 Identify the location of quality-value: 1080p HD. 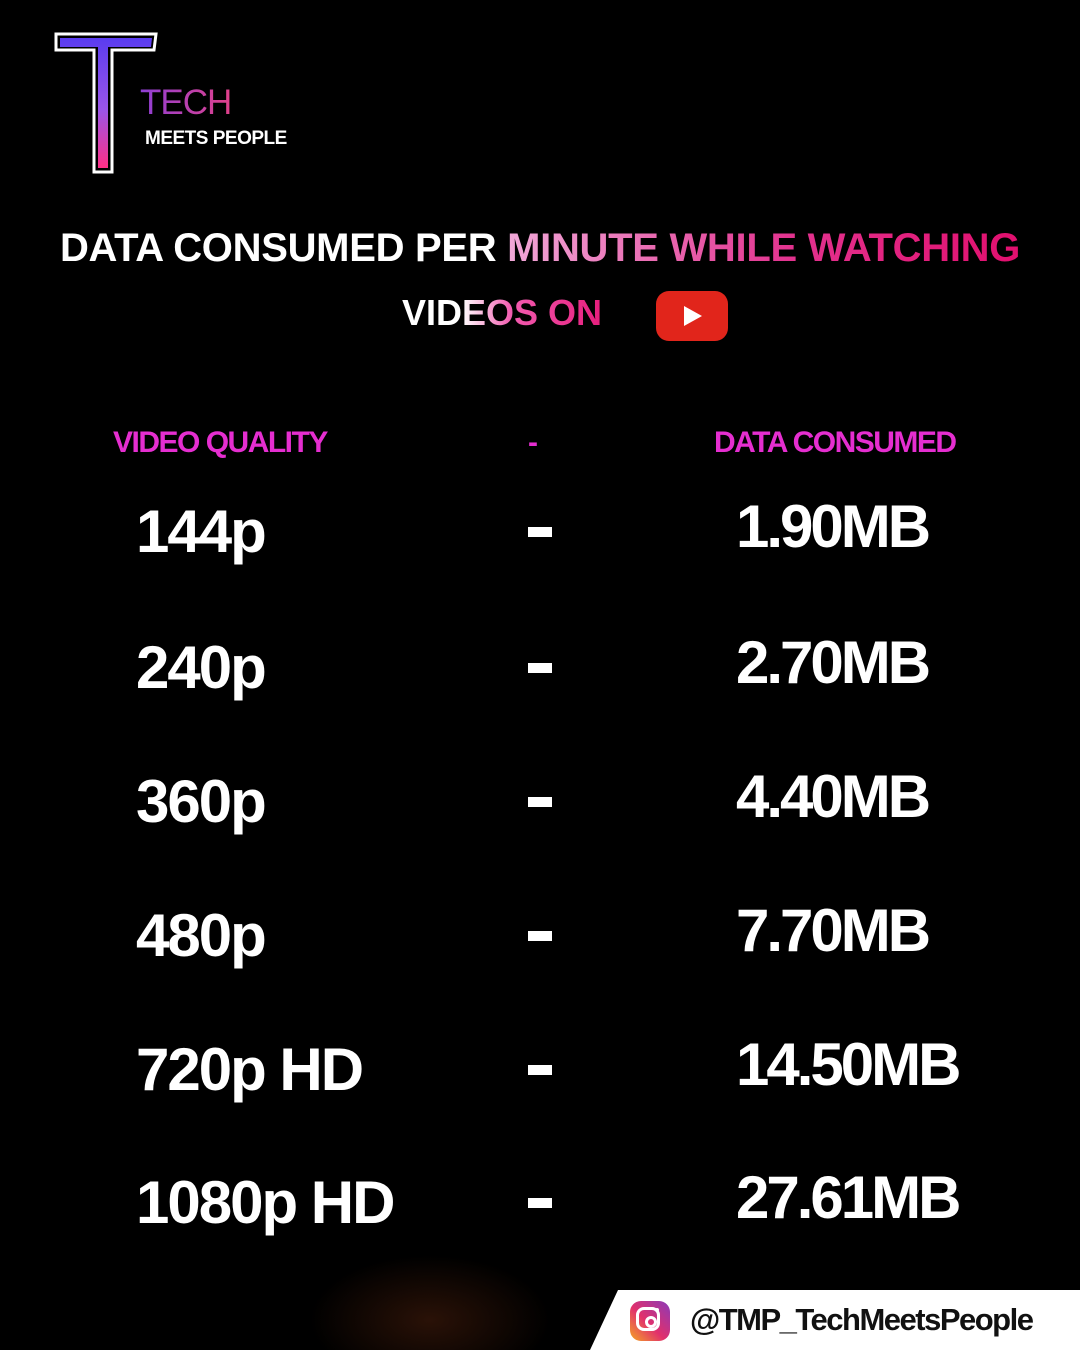
(265, 1202).